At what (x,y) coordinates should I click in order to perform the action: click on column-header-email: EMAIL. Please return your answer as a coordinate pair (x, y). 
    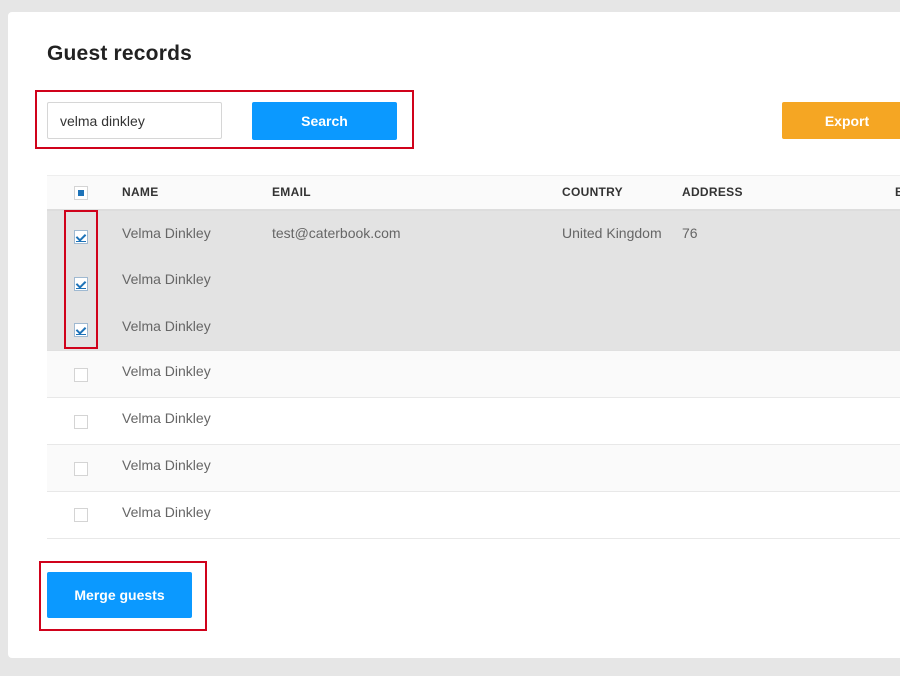
    Looking at the image, I should click on (291, 192).